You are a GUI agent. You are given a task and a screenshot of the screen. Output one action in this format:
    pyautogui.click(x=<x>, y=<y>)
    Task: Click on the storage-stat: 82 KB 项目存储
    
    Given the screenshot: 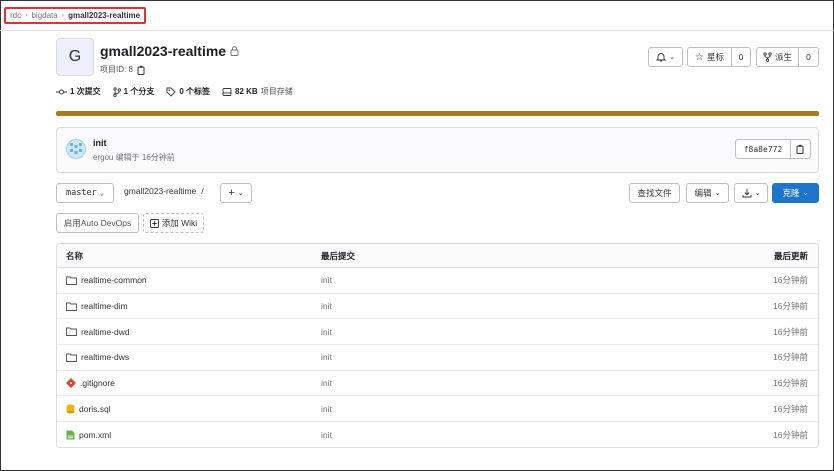 What is the action you would take?
    pyautogui.click(x=257, y=91)
    